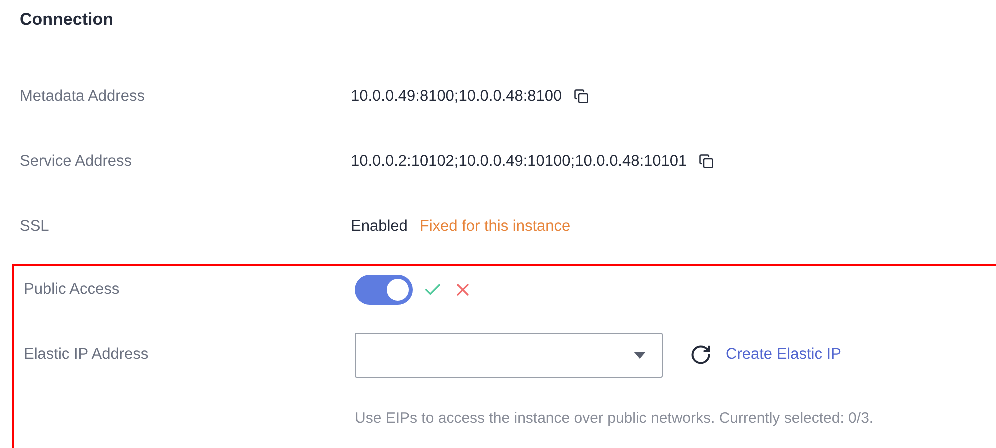 The image size is (996, 448). What do you see at coordinates (784, 355) in the screenshot?
I see `create-link: Create Elastic IP` at bounding box center [784, 355].